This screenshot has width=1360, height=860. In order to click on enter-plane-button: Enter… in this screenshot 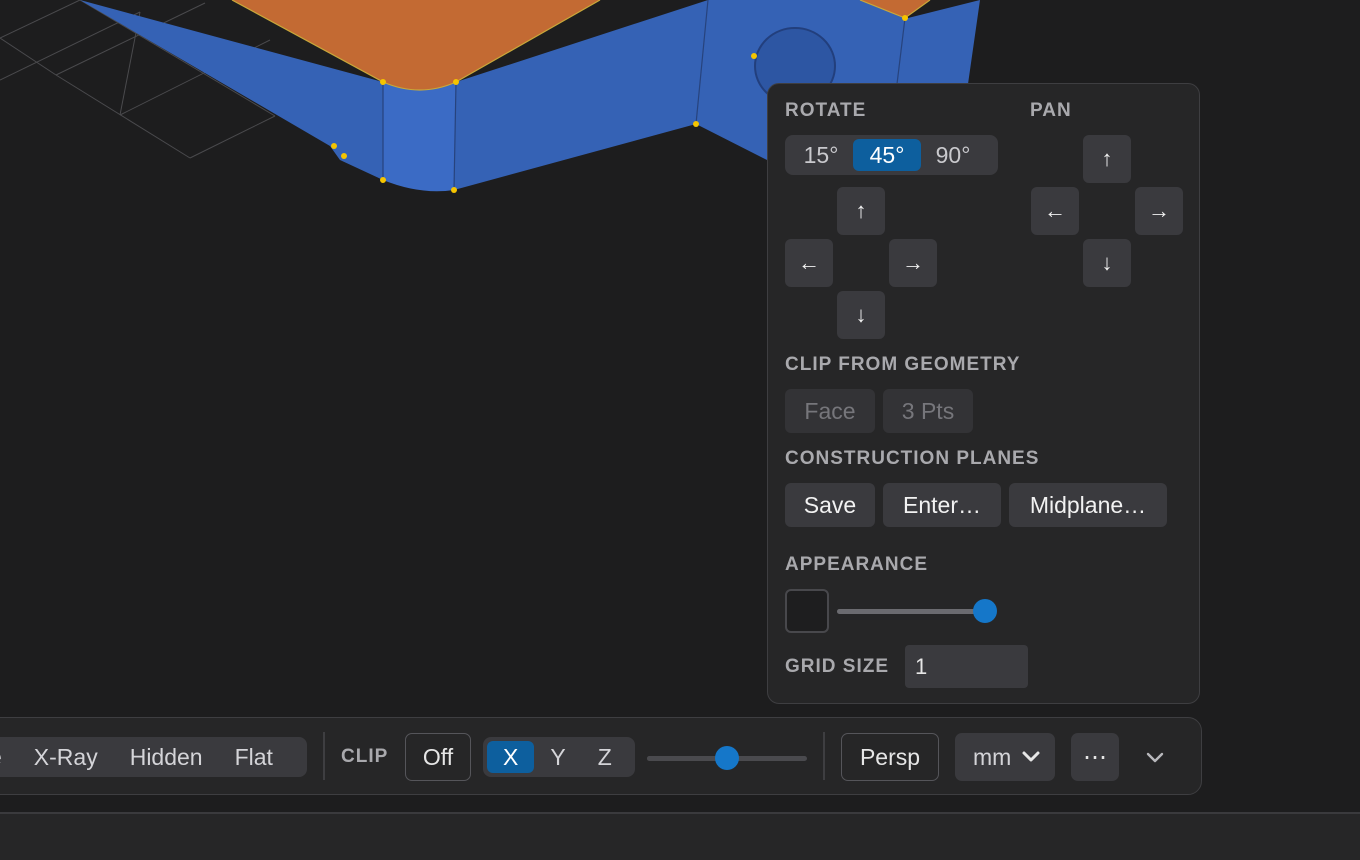, I will do `click(942, 505)`.